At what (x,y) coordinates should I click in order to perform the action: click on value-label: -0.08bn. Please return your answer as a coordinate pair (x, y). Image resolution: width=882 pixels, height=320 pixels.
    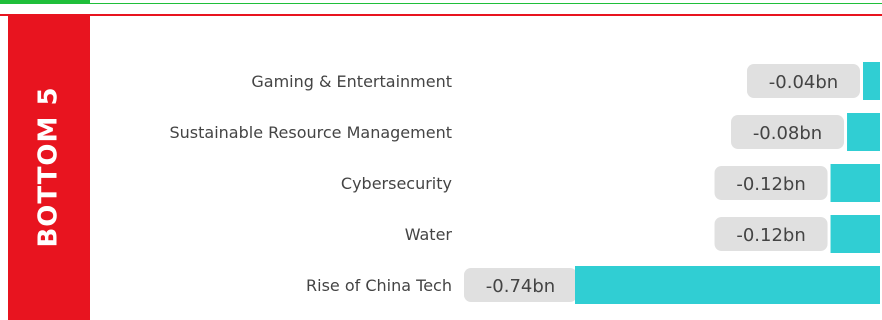
    Looking at the image, I should click on (787, 133).